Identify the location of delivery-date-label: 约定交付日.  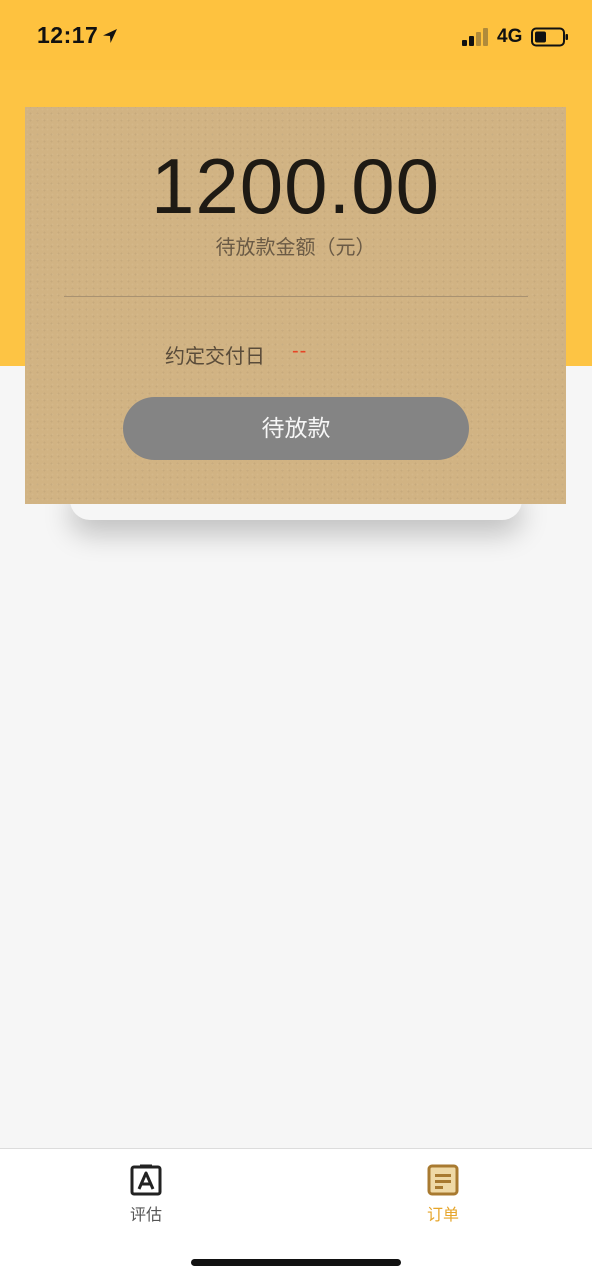
(215, 357).